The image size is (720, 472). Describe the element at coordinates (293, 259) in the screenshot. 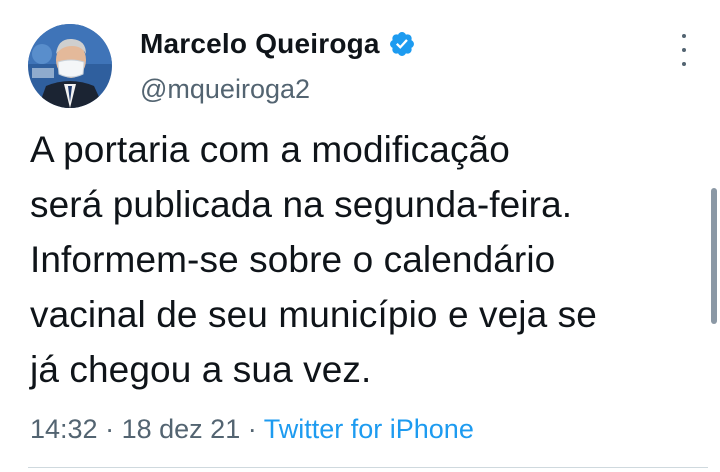

I see `tweet-text-line: Informem-se sobre o calendário` at that location.